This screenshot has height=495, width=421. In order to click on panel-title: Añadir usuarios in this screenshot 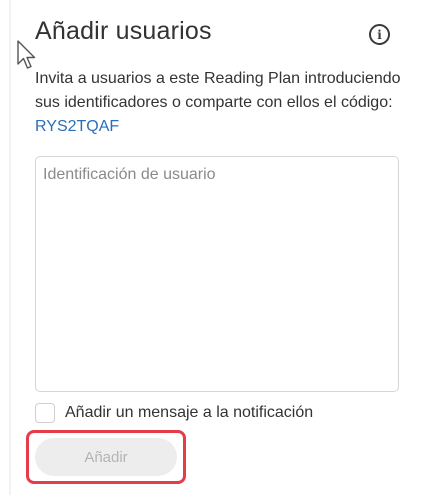, I will do `click(123, 31)`.